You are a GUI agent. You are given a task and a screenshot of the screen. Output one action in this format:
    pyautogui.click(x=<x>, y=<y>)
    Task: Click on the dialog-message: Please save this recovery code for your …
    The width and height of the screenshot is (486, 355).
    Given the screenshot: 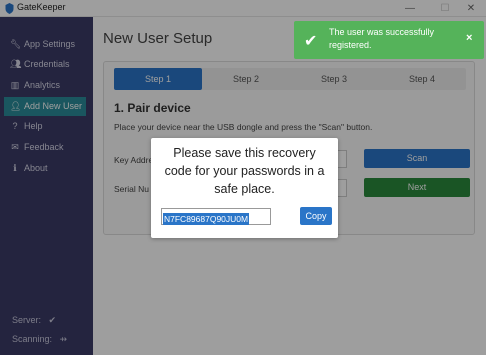 What is the action you would take?
    pyautogui.click(x=244, y=171)
    